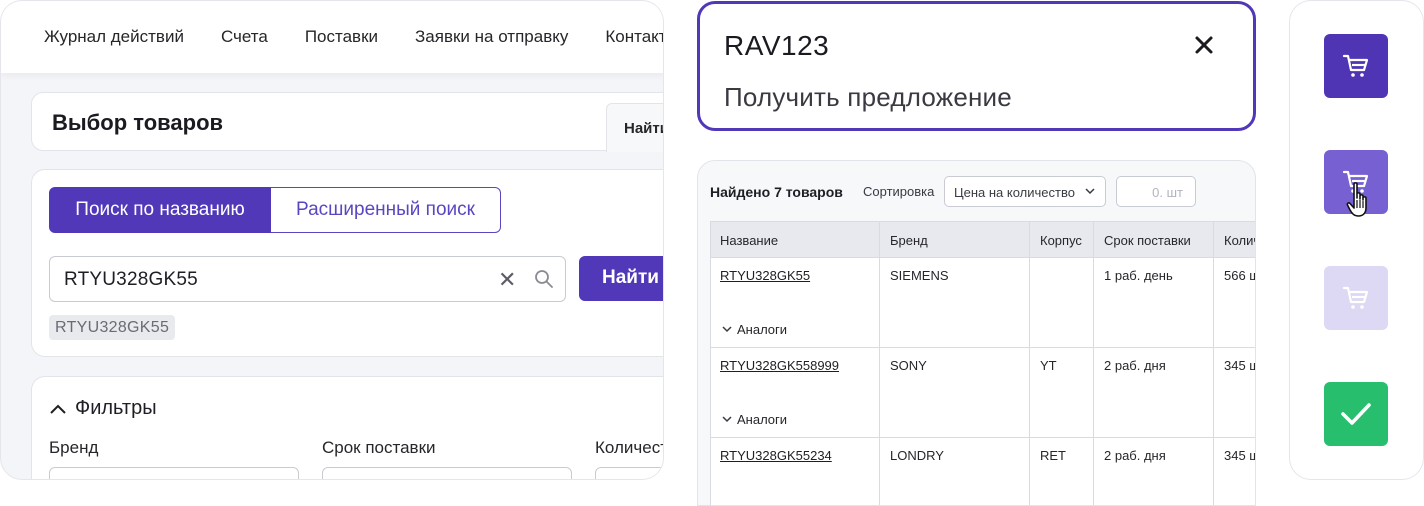 The width and height of the screenshot is (1424, 506). Describe the element at coordinates (347, 122) in the screenshot. I see `selection-header-card: Выбор товаров Найти` at that location.